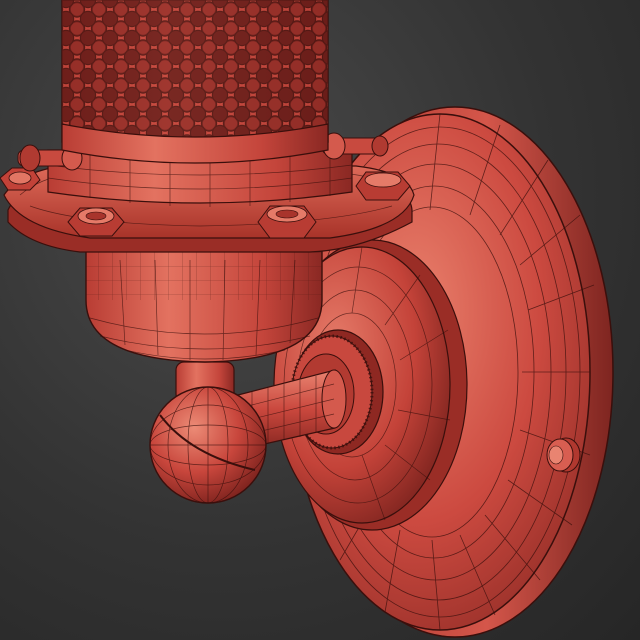 This screenshot has height=640, width=640. What do you see at coordinates (20, 179) in the screenshot?
I see `hex-nut-left` at bounding box center [20, 179].